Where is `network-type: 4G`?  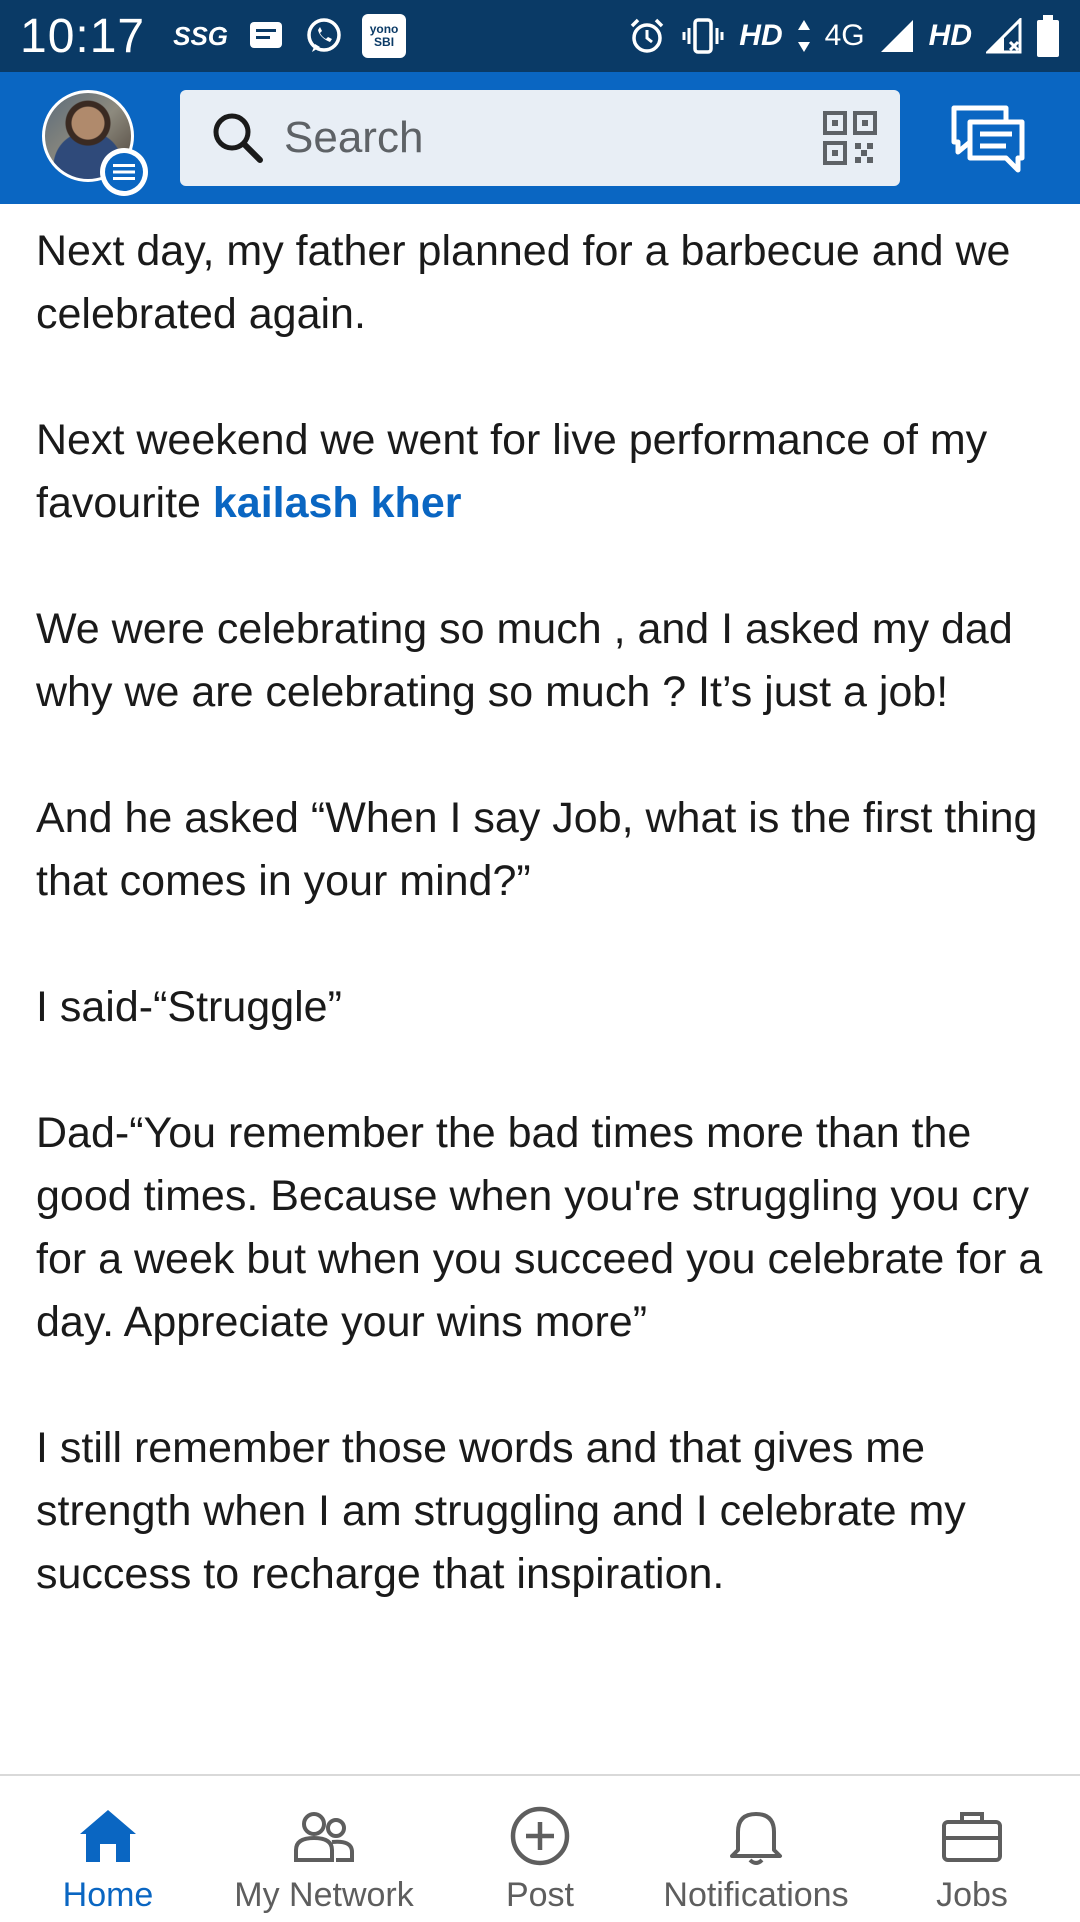
network-type: 4G is located at coordinates (844, 35).